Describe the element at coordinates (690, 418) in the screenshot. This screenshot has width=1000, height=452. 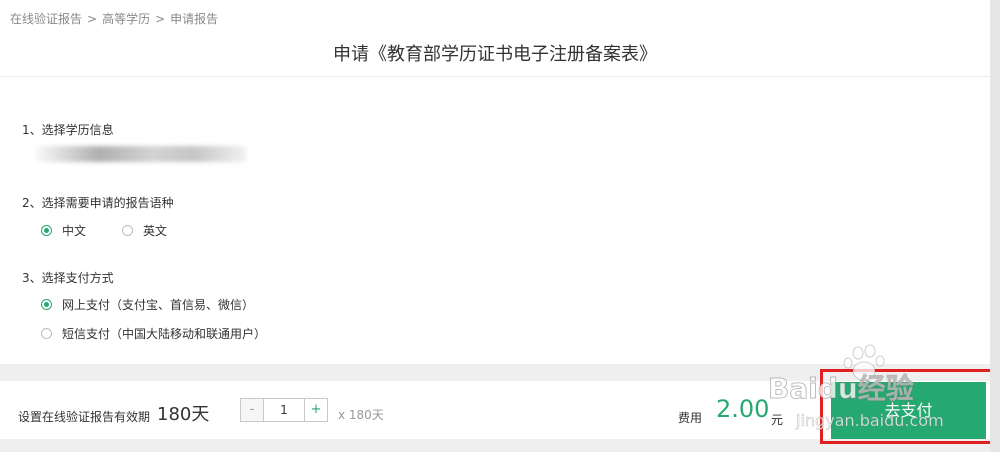
I see `fee-label: 费用` at that location.